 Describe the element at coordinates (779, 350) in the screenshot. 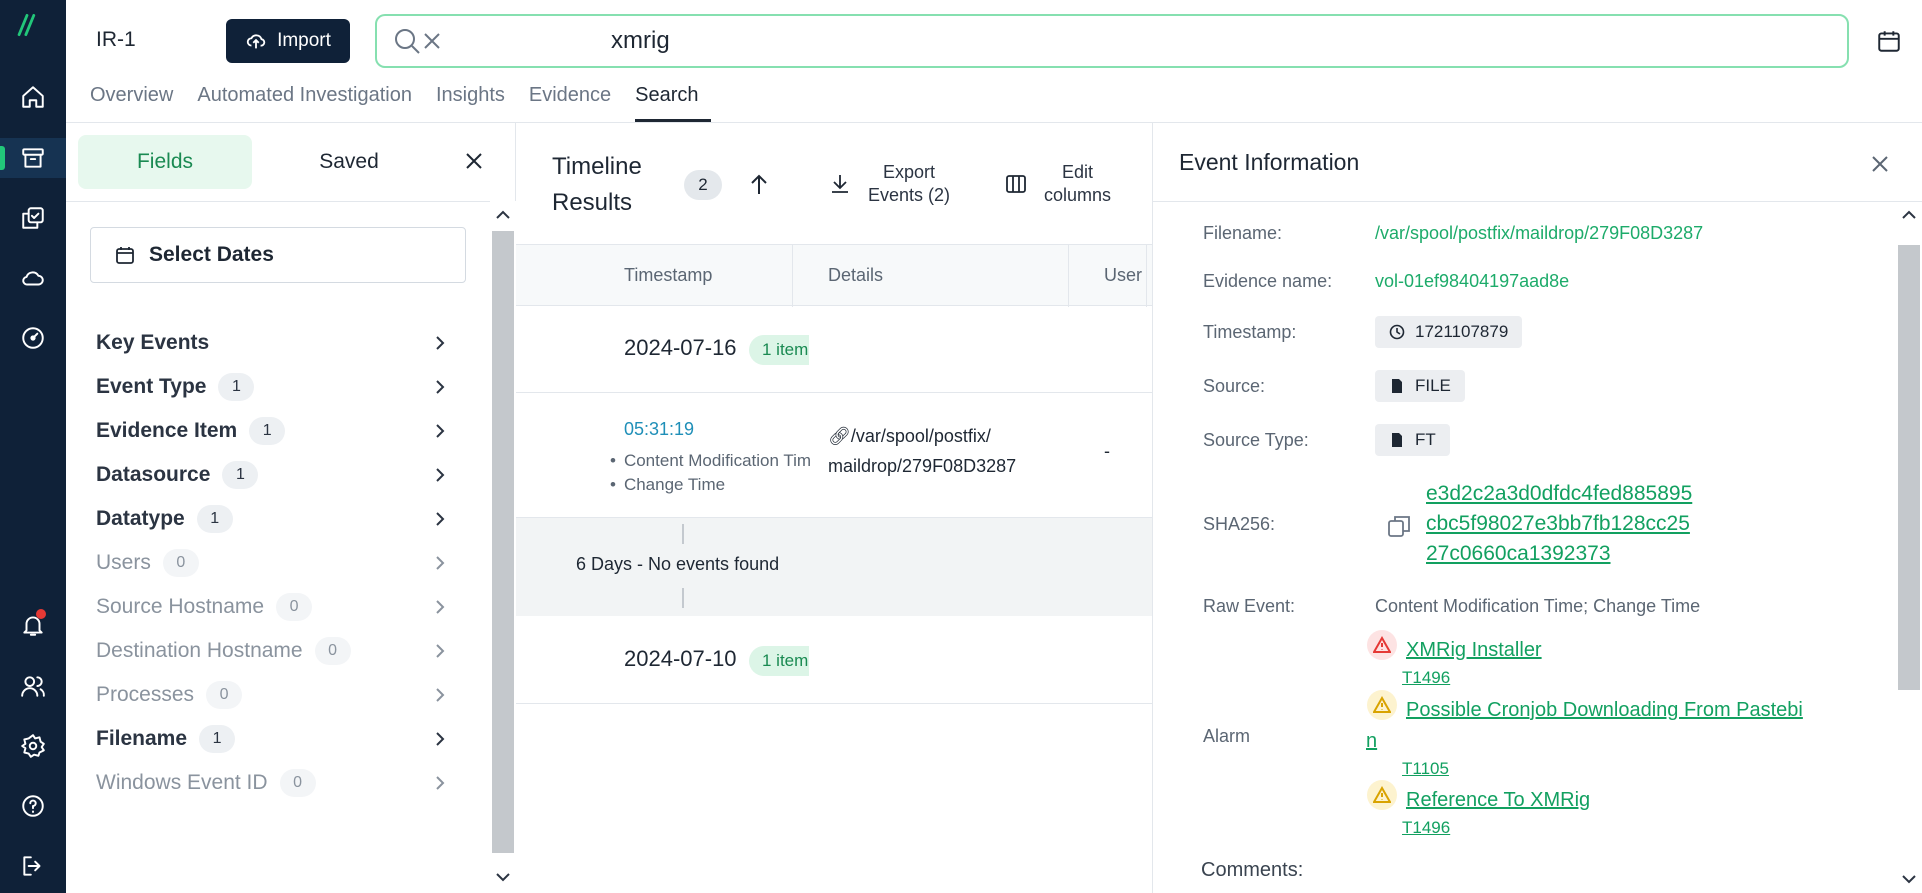

I see `date-group-count: 1 item` at that location.